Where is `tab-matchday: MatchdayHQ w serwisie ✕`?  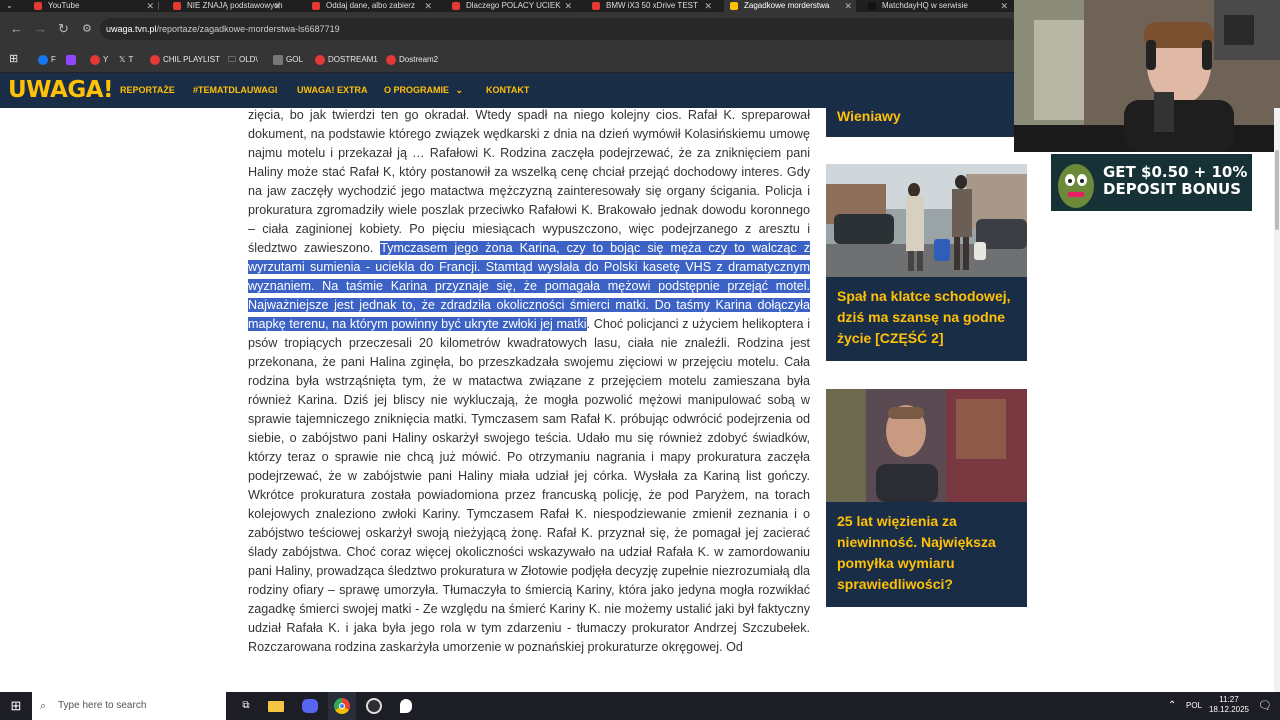 tab-matchday: MatchdayHQ w serwisie ✕ is located at coordinates (937, 6).